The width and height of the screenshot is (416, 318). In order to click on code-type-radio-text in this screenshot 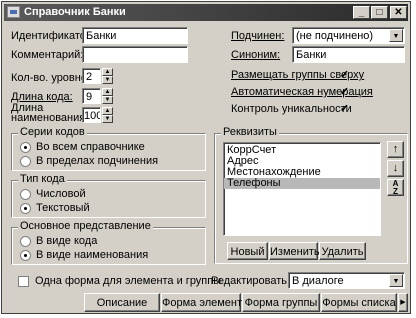, I will do `click(25, 208)`.